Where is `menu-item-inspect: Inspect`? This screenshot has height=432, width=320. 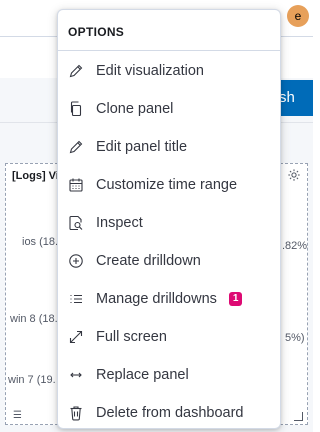 menu-item-inspect: Inspect is located at coordinates (169, 223).